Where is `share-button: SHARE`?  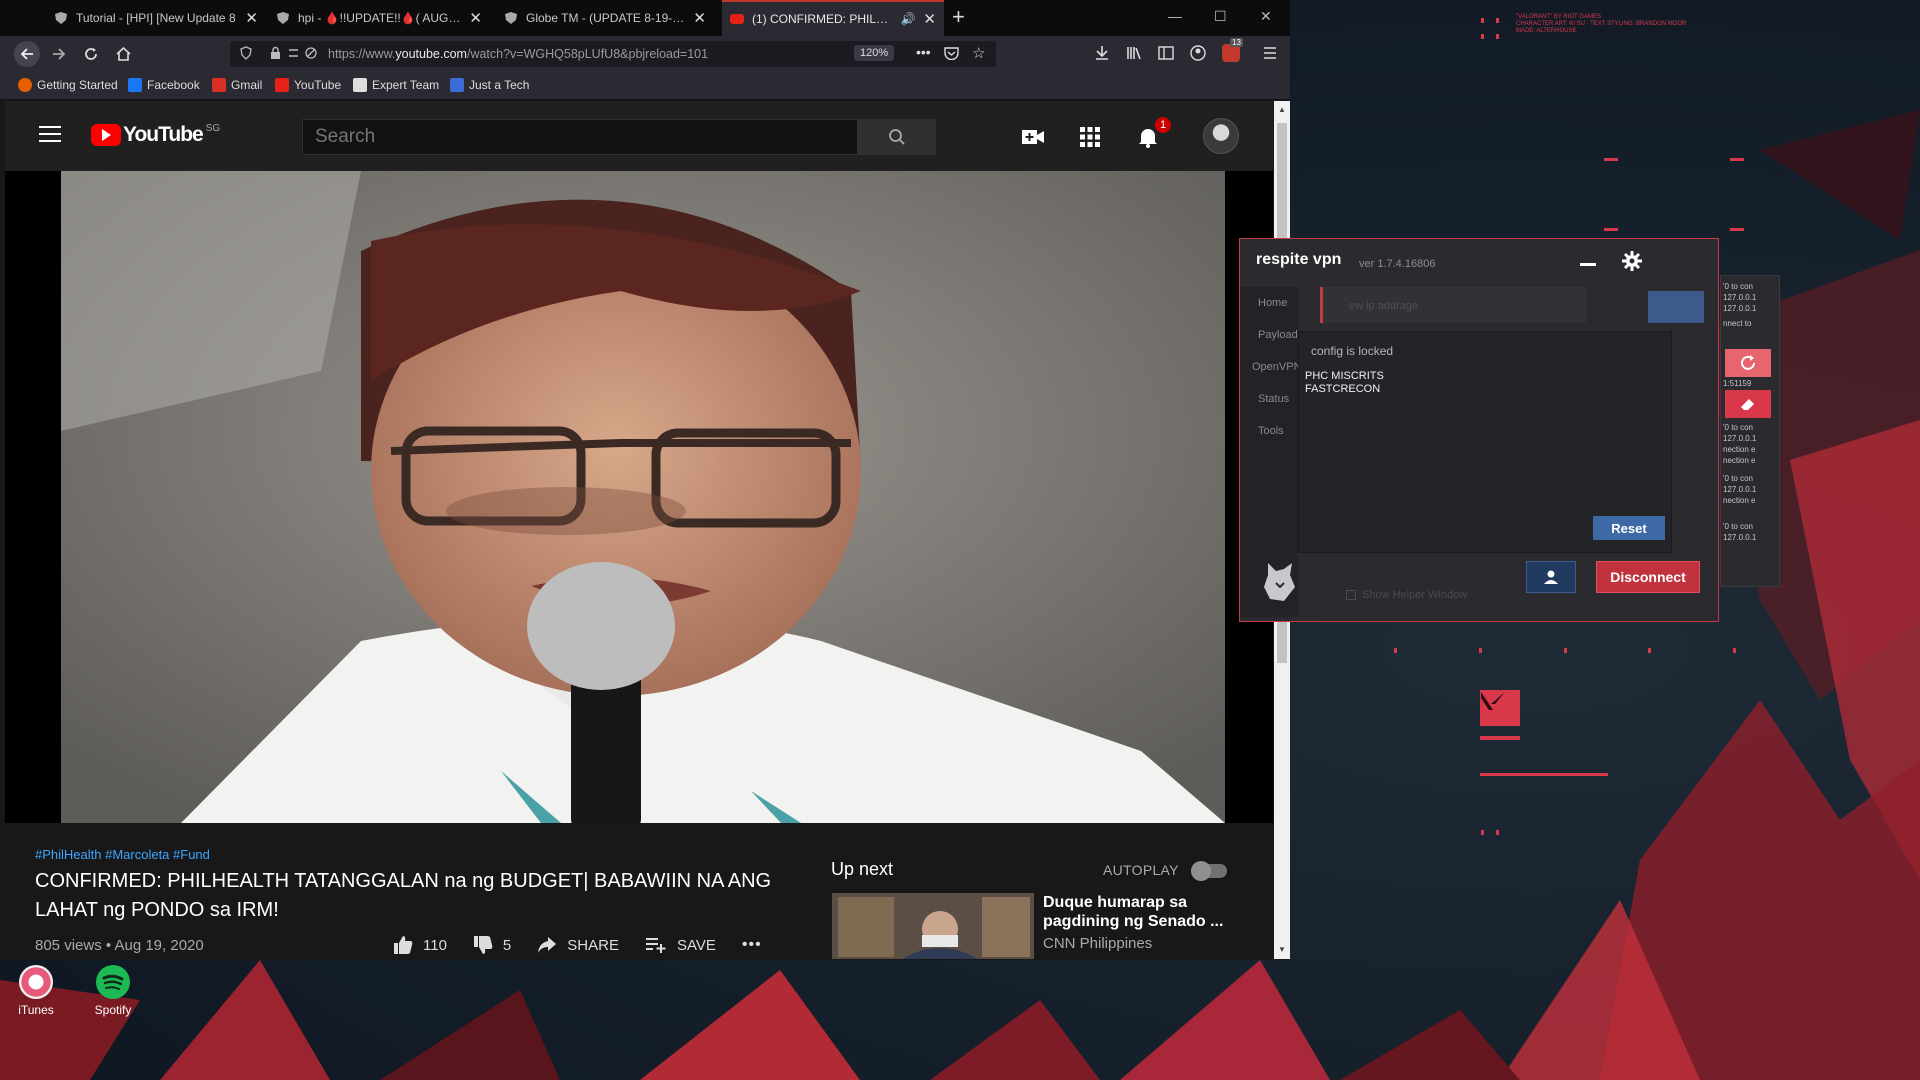 share-button: SHARE is located at coordinates (578, 945).